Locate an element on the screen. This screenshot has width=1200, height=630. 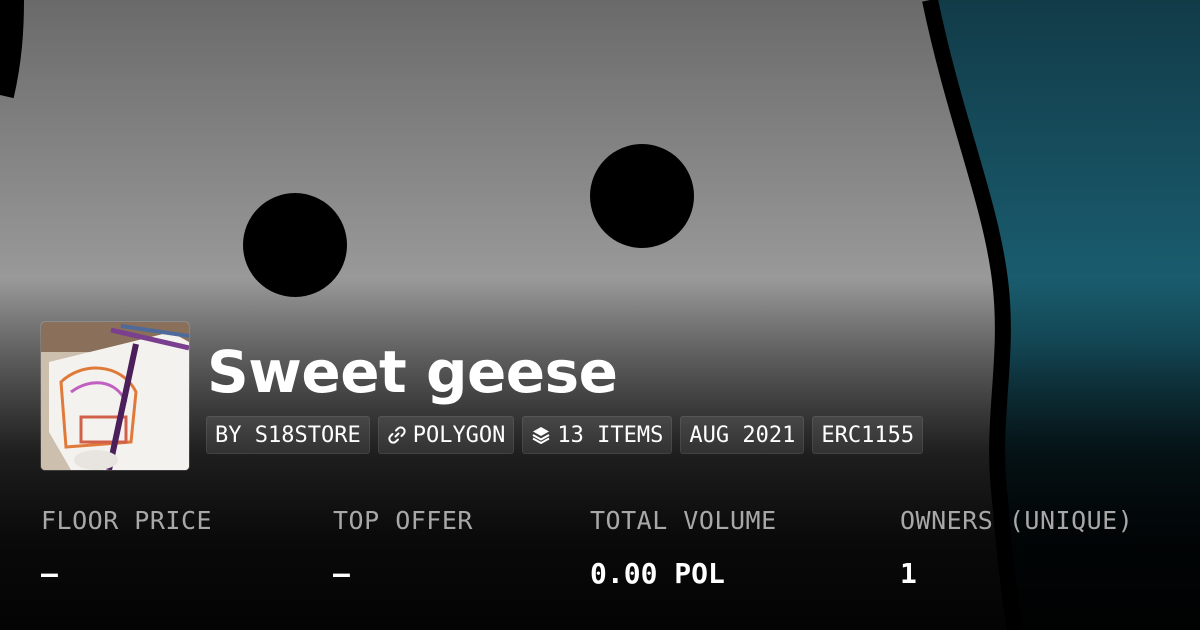
token-standard-label: ERC1155 is located at coordinates (868, 435).